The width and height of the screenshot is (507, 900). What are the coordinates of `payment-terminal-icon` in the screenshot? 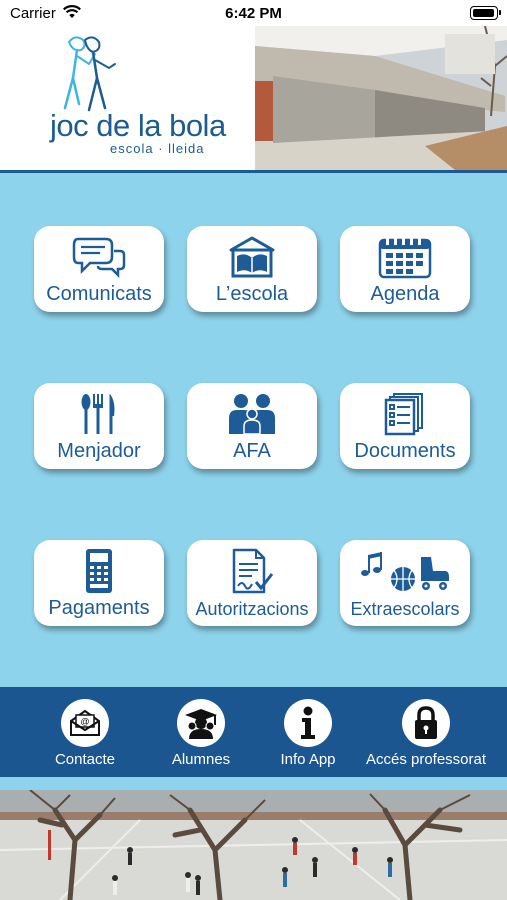 It's located at (99, 571).